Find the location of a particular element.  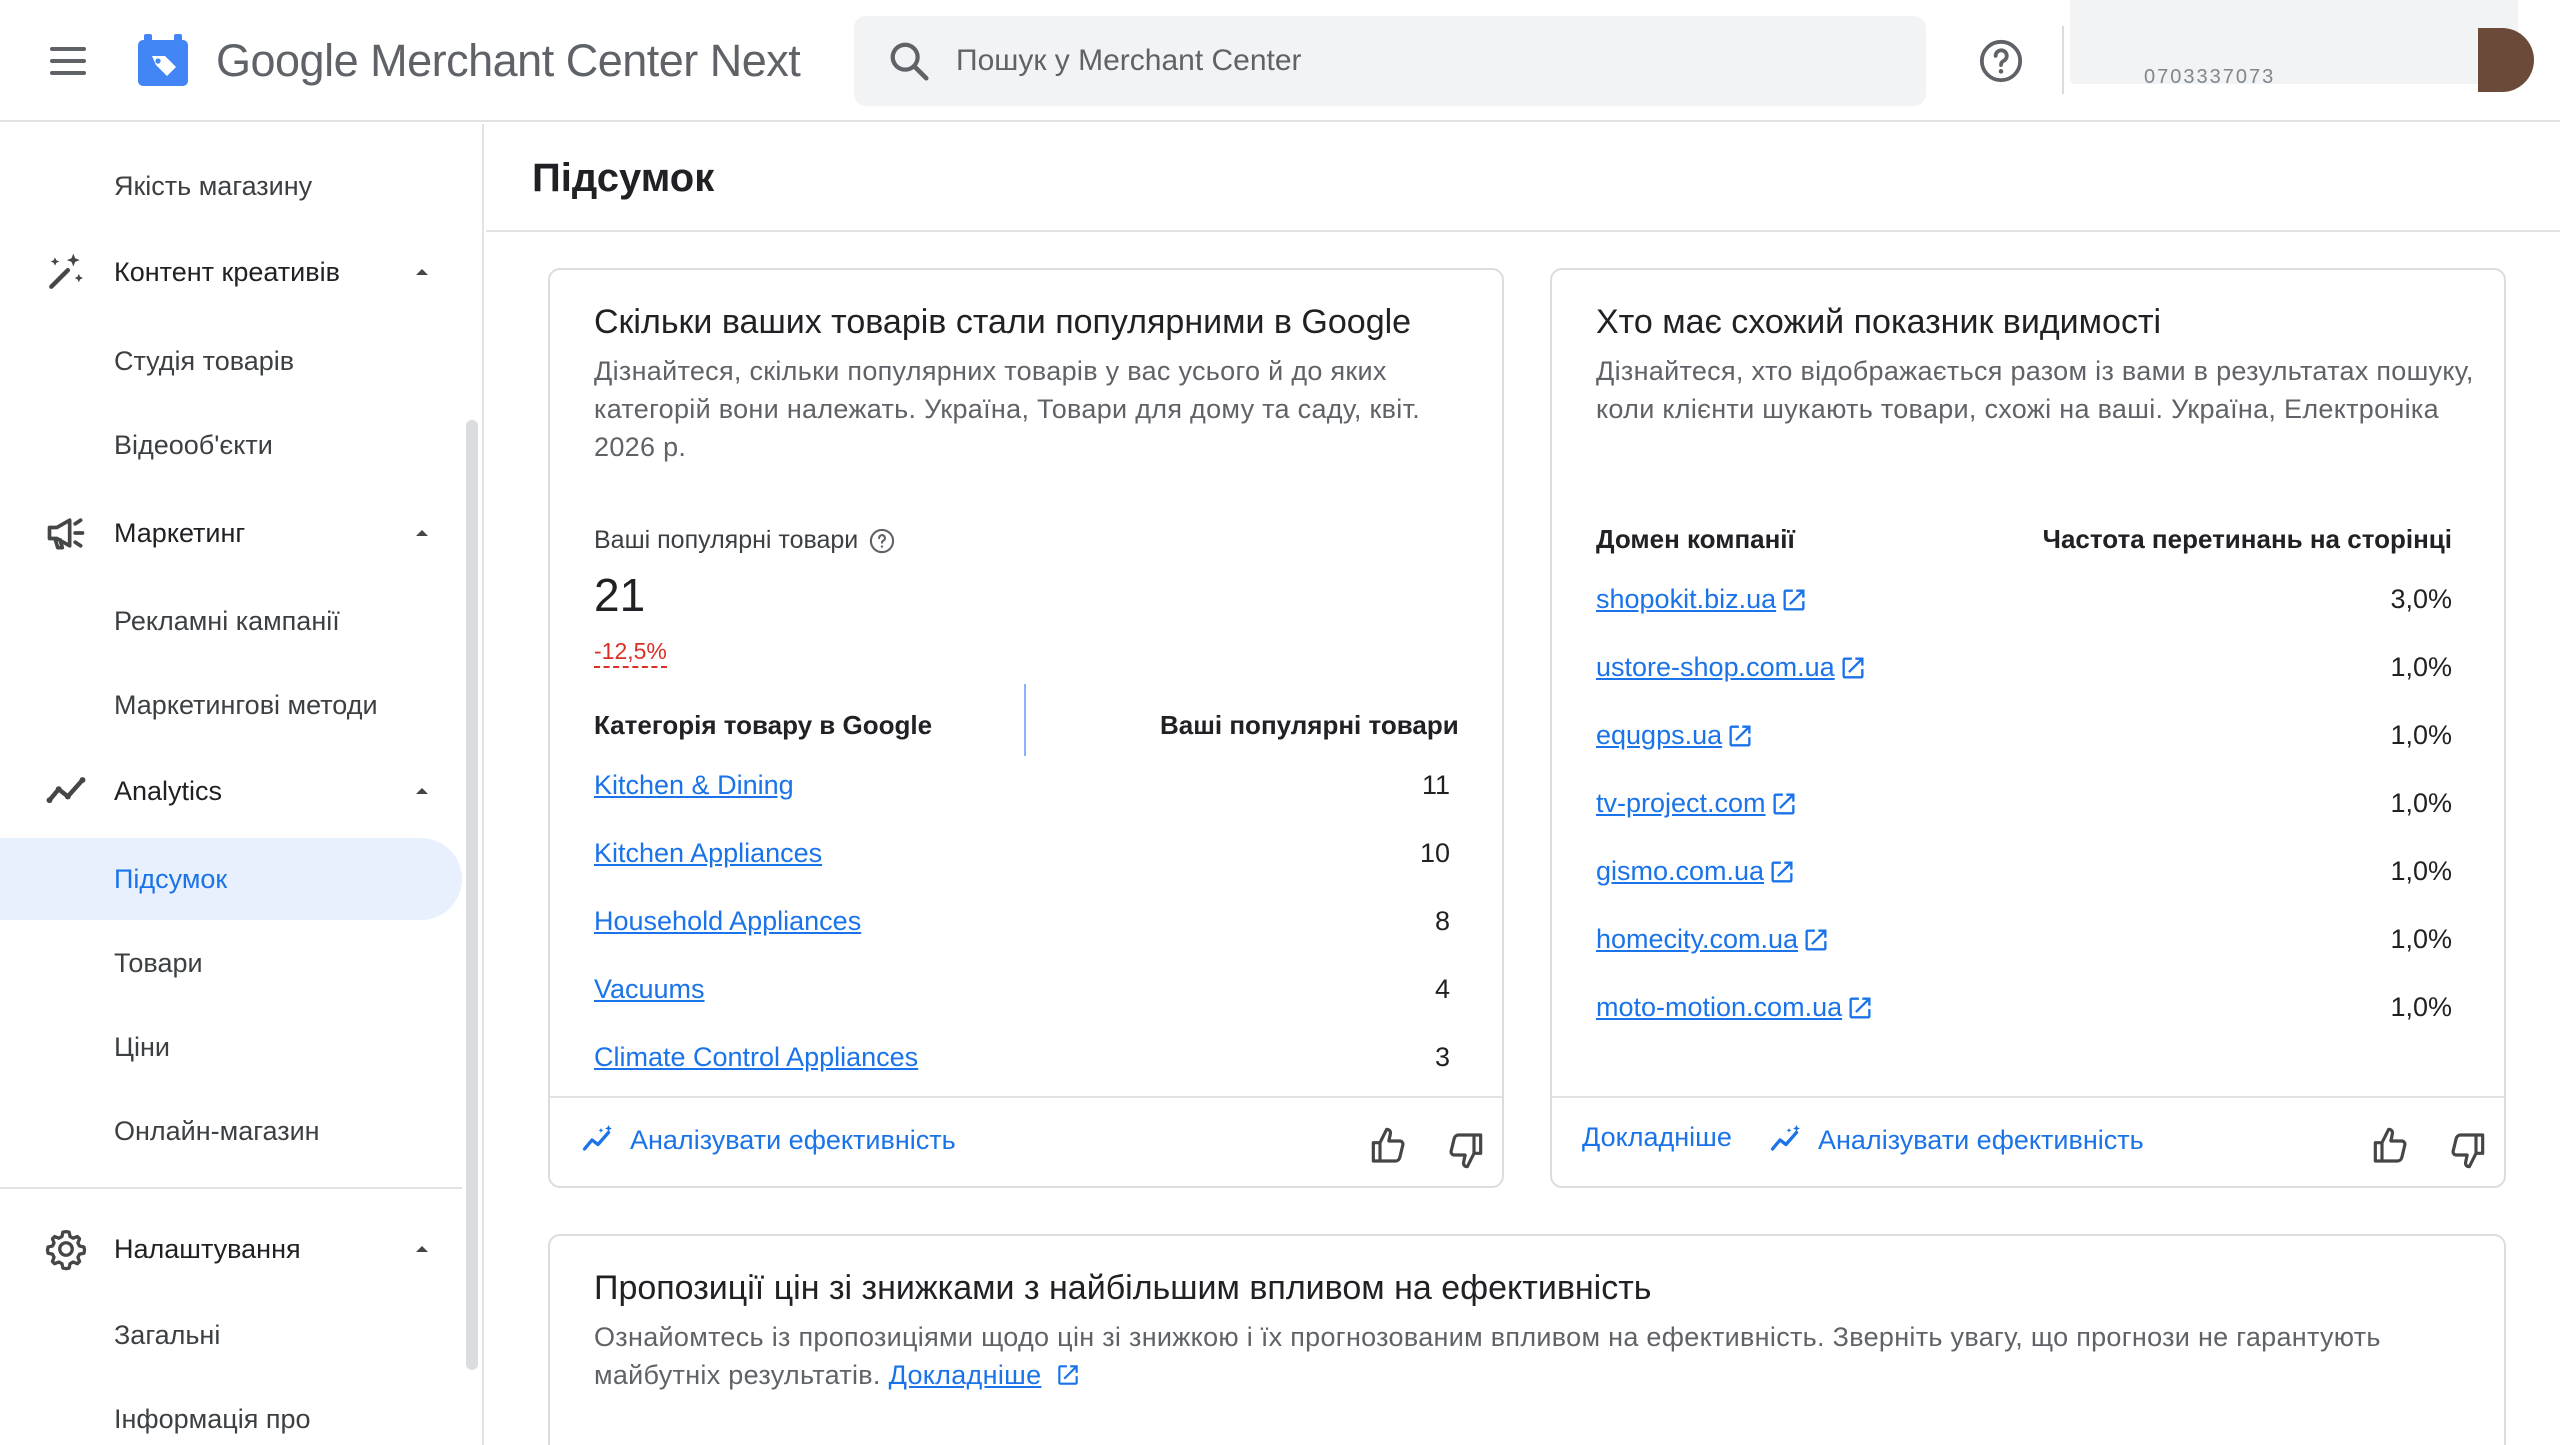

app-name: Google Merchant Center Next is located at coordinates (508, 61).